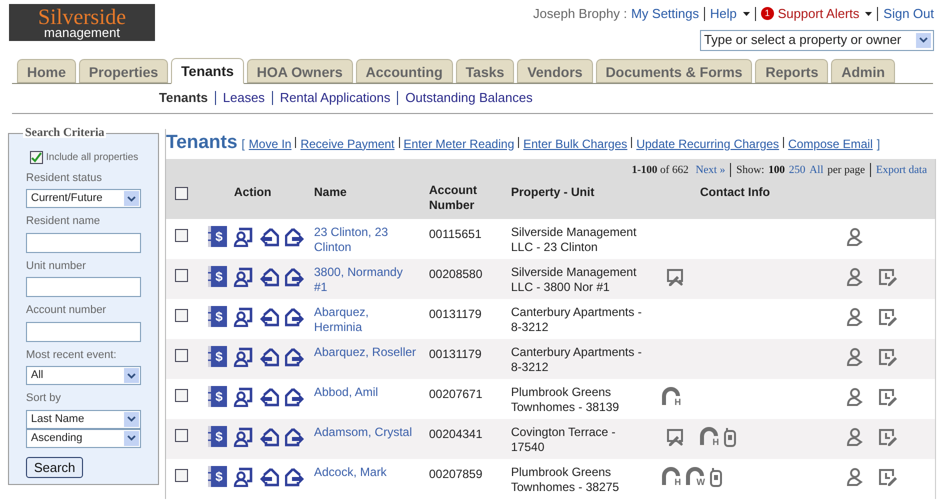 The width and height of the screenshot is (945, 502). Describe the element at coordinates (123, 70) in the screenshot. I see `nav-tab: Properties` at that location.